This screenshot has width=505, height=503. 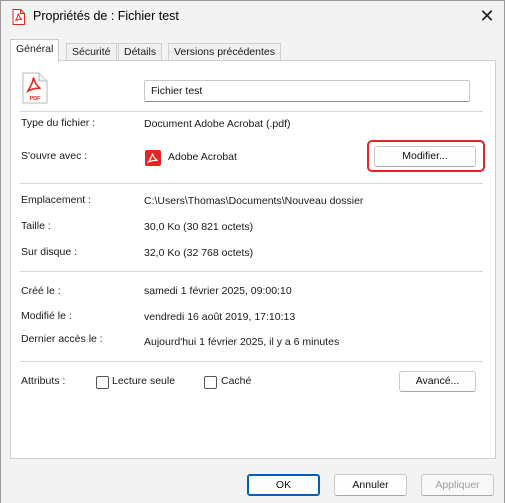 What do you see at coordinates (210, 382) in the screenshot?
I see `hidden-checkbox` at bounding box center [210, 382].